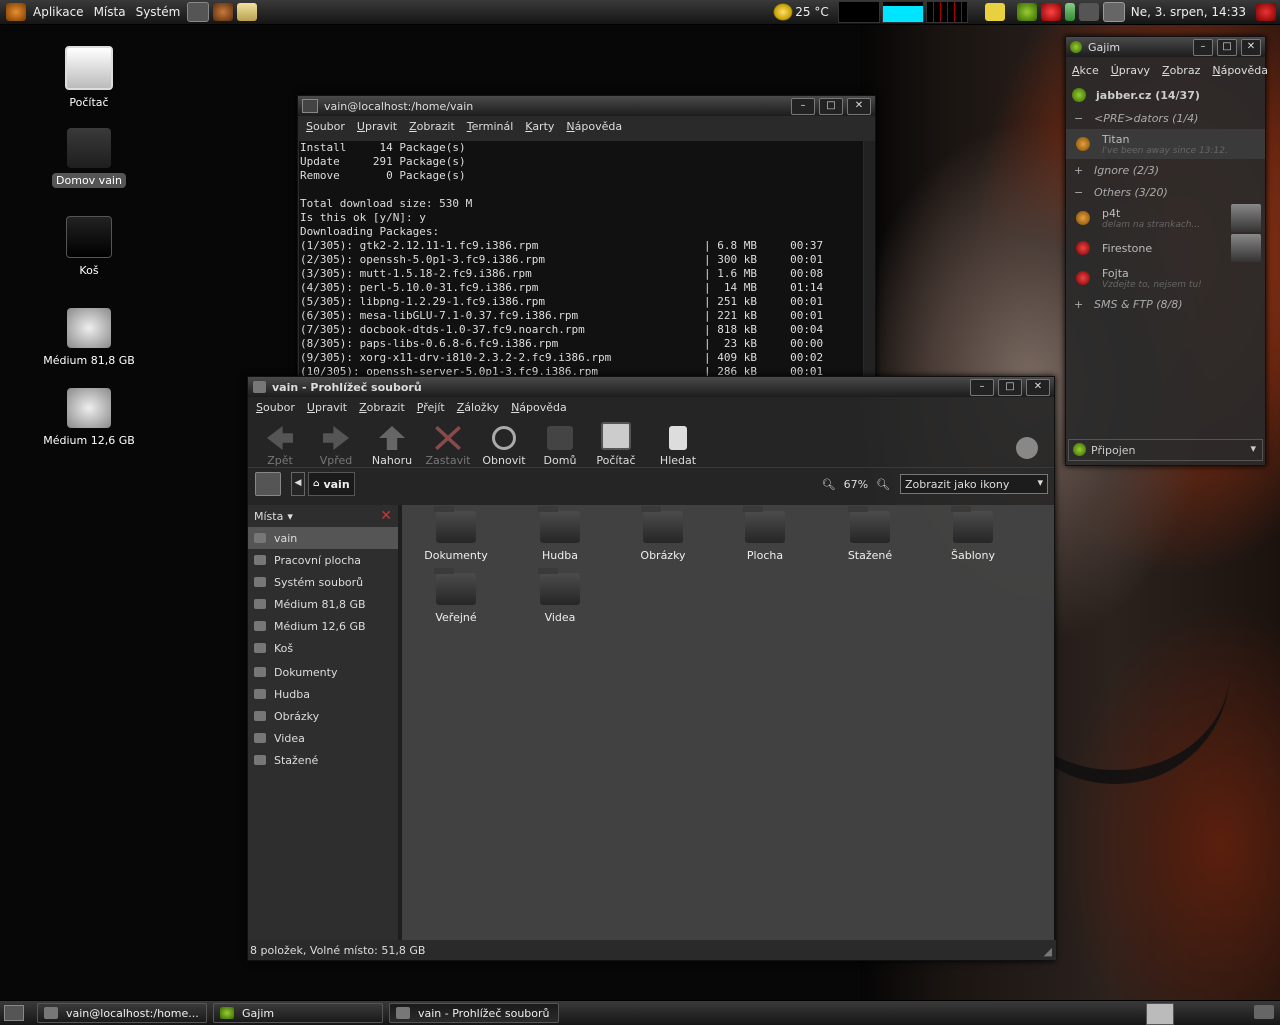 Image resolution: width=1280 pixels, height=1025 pixels. What do you see at coordinates (870, 534) in the screenshot?
I see `folder-item: Stažené` at bounding box center [870, 534].